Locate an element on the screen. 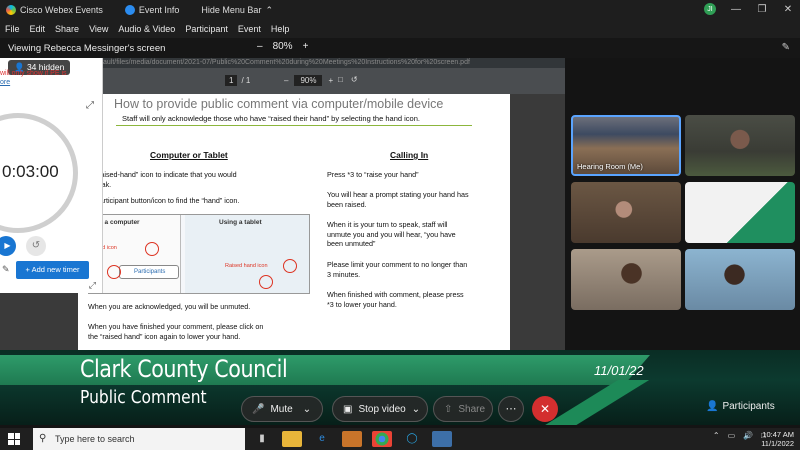  search-icon: ⚲ is located at coordinates (43, 438).